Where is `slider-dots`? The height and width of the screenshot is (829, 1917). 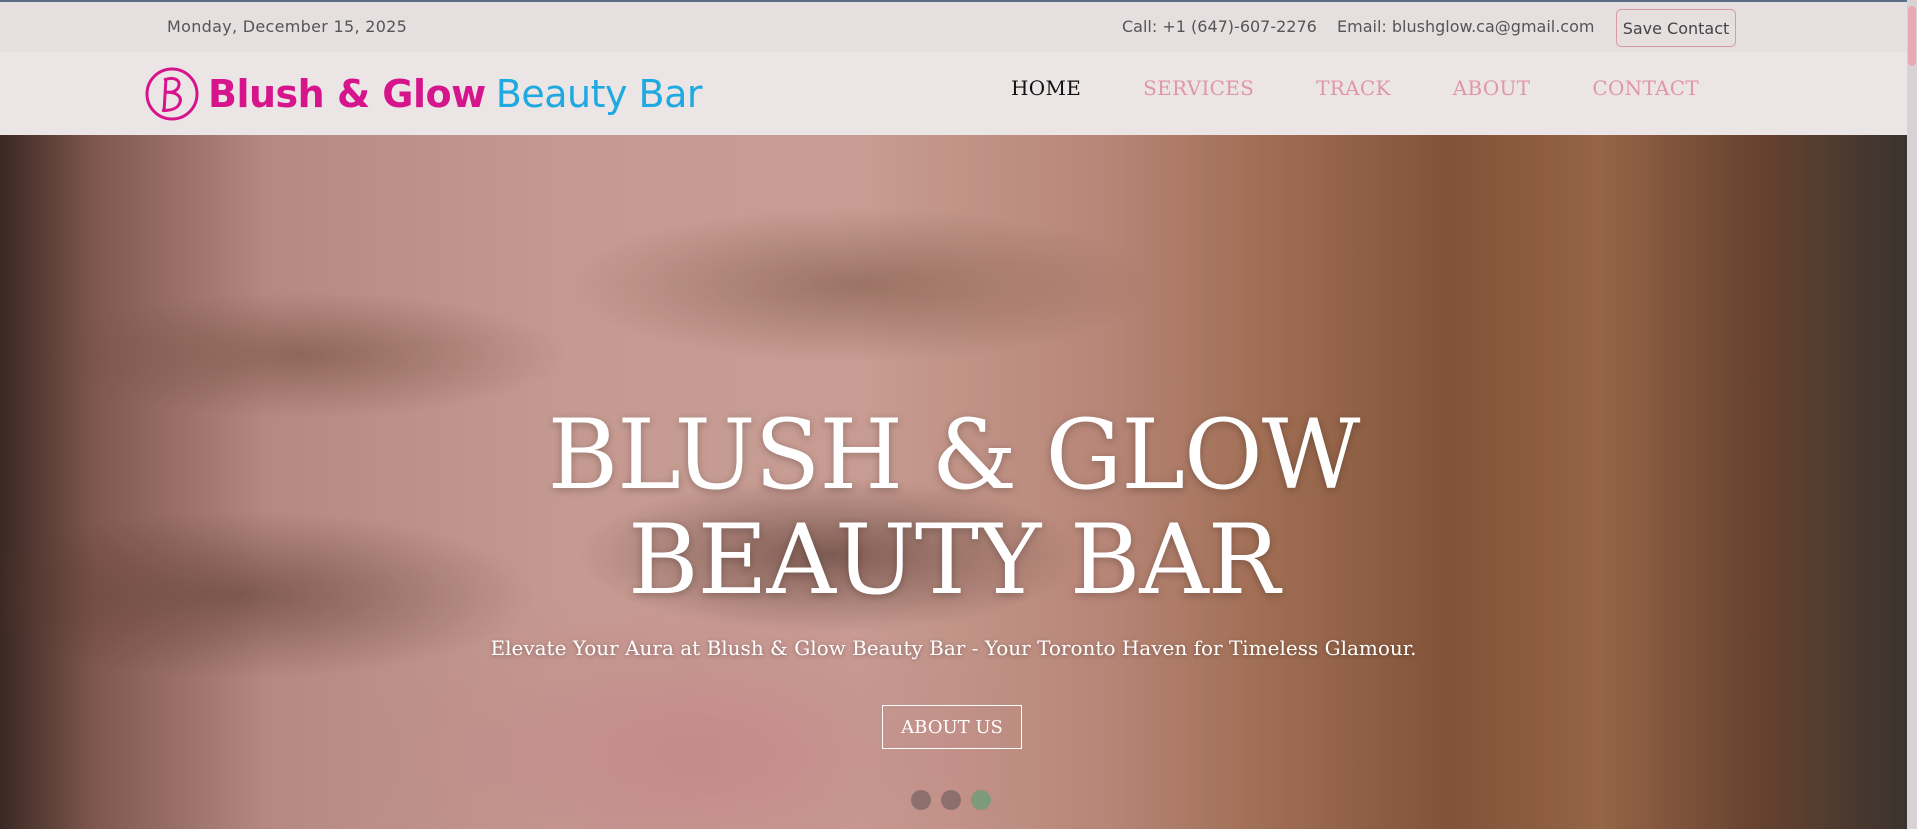
slider-dots is located at coordinates (951, 800).